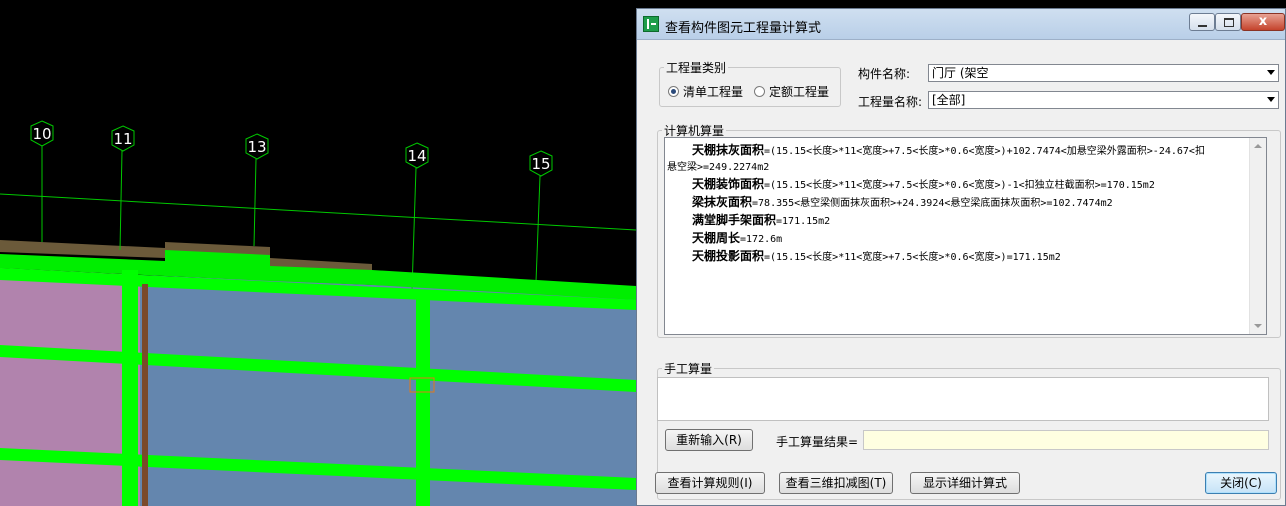 The height and width of the screenshot is (506, 1286). Describe the element at coordinates (817, 442) in the screenshot. I see `manual-result-label: 手工算量结果=` at that location.